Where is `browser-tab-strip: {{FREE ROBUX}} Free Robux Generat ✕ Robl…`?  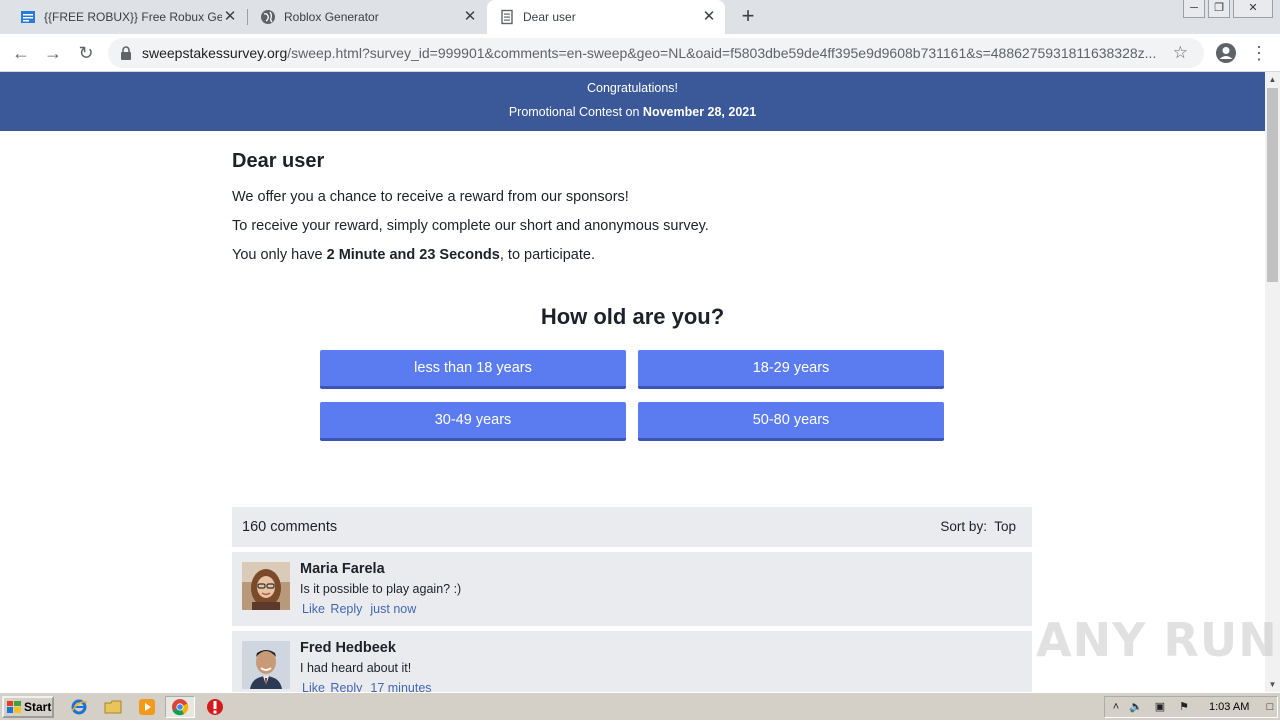 browser-tab-strip: {{FREE ROBUX}} Free Robux Generat ✕ Robl… is located at coordinates (640, 17).